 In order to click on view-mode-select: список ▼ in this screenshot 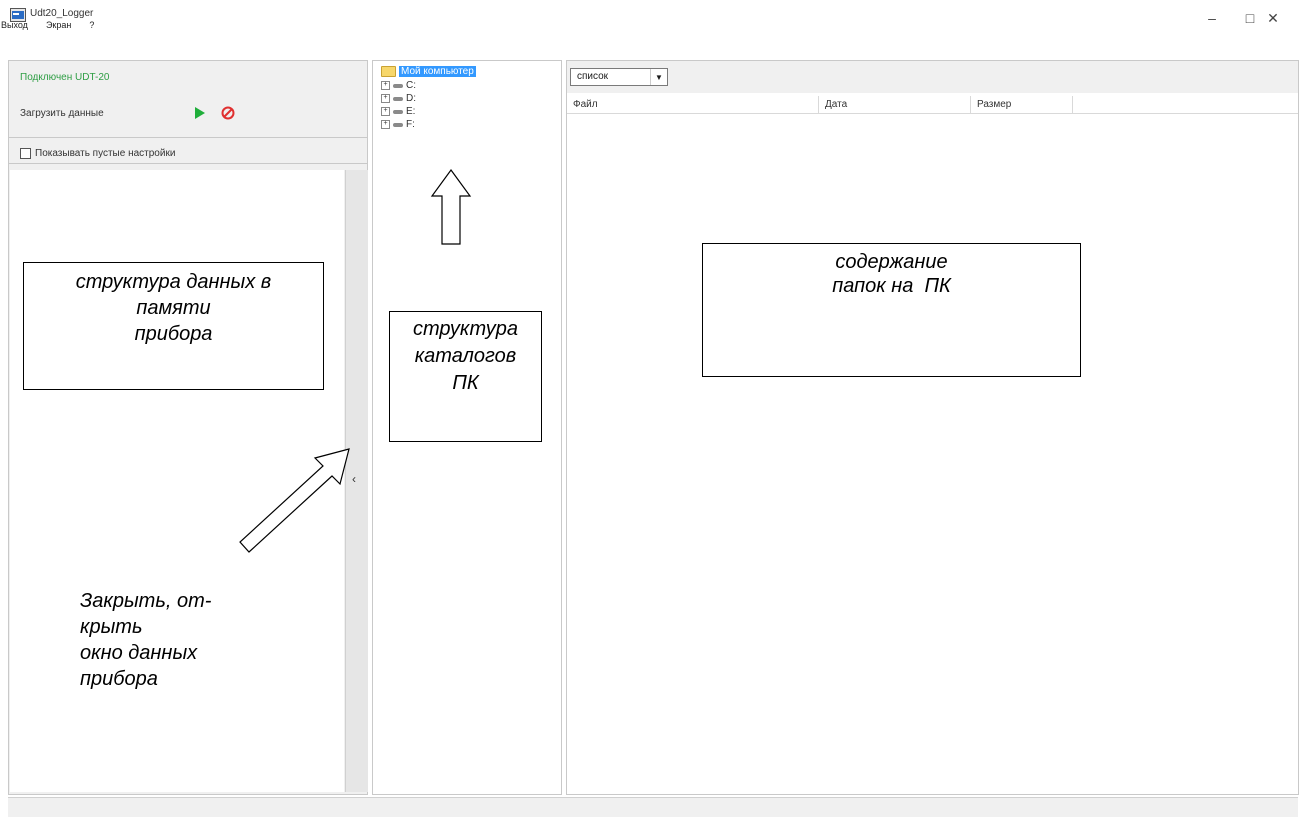, I will do `click(619, 77)`.